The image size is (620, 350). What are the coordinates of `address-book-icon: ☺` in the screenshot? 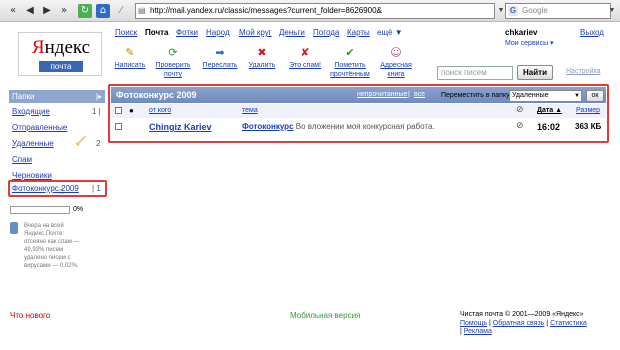 It's located at (396, 52).